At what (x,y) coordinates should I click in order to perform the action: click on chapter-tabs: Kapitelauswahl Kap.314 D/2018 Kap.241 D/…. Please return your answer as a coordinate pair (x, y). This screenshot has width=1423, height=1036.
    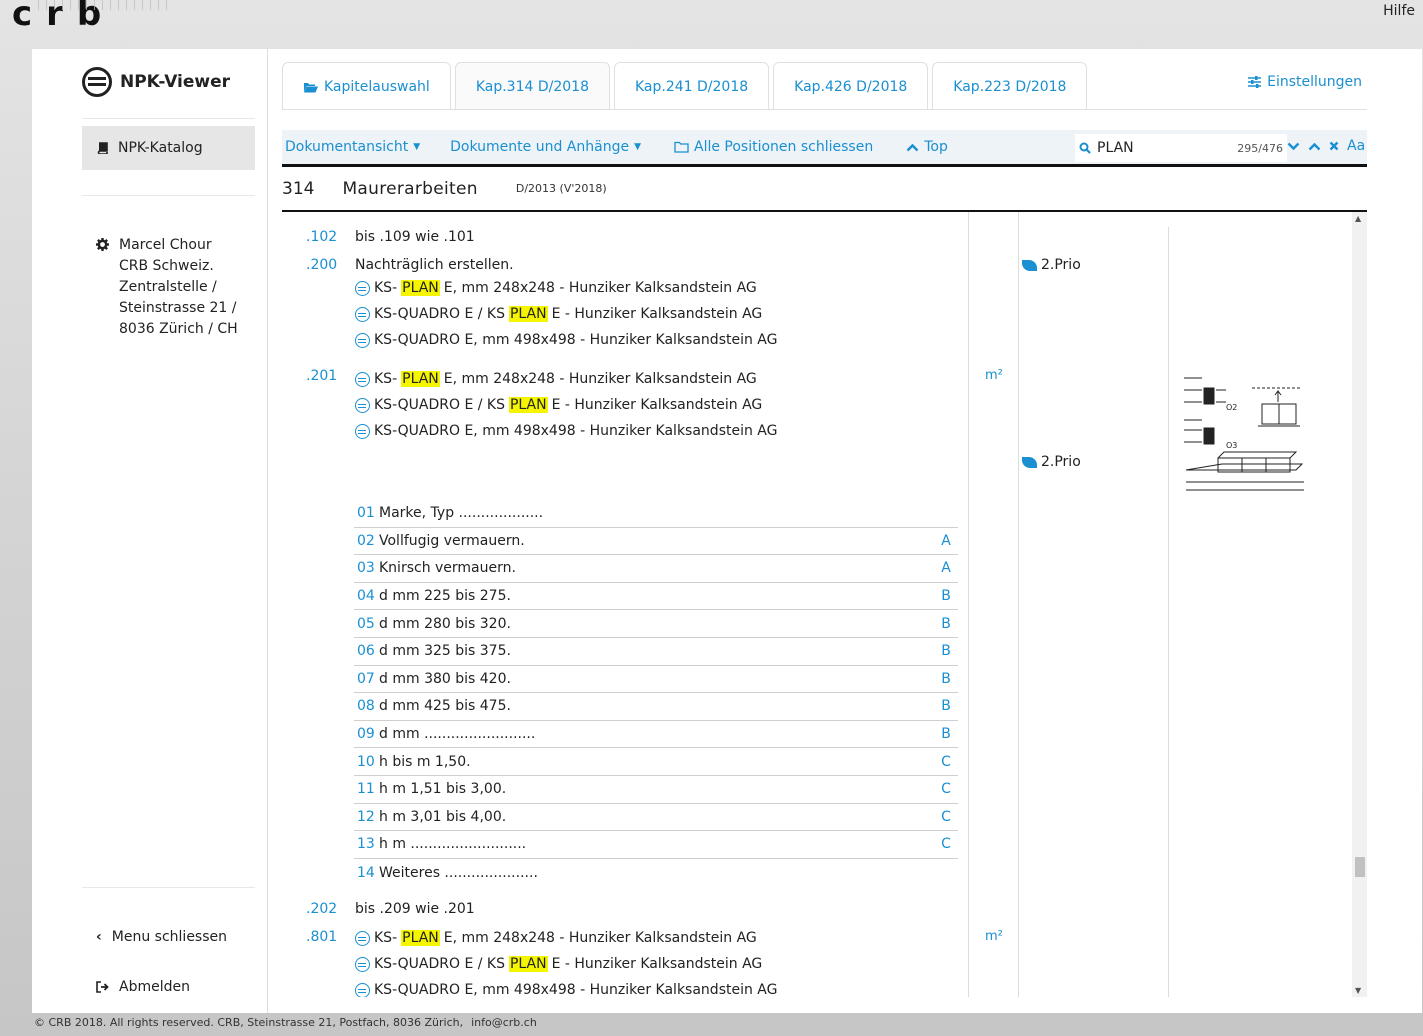
    Looking at the image, I should click on (685, 86).